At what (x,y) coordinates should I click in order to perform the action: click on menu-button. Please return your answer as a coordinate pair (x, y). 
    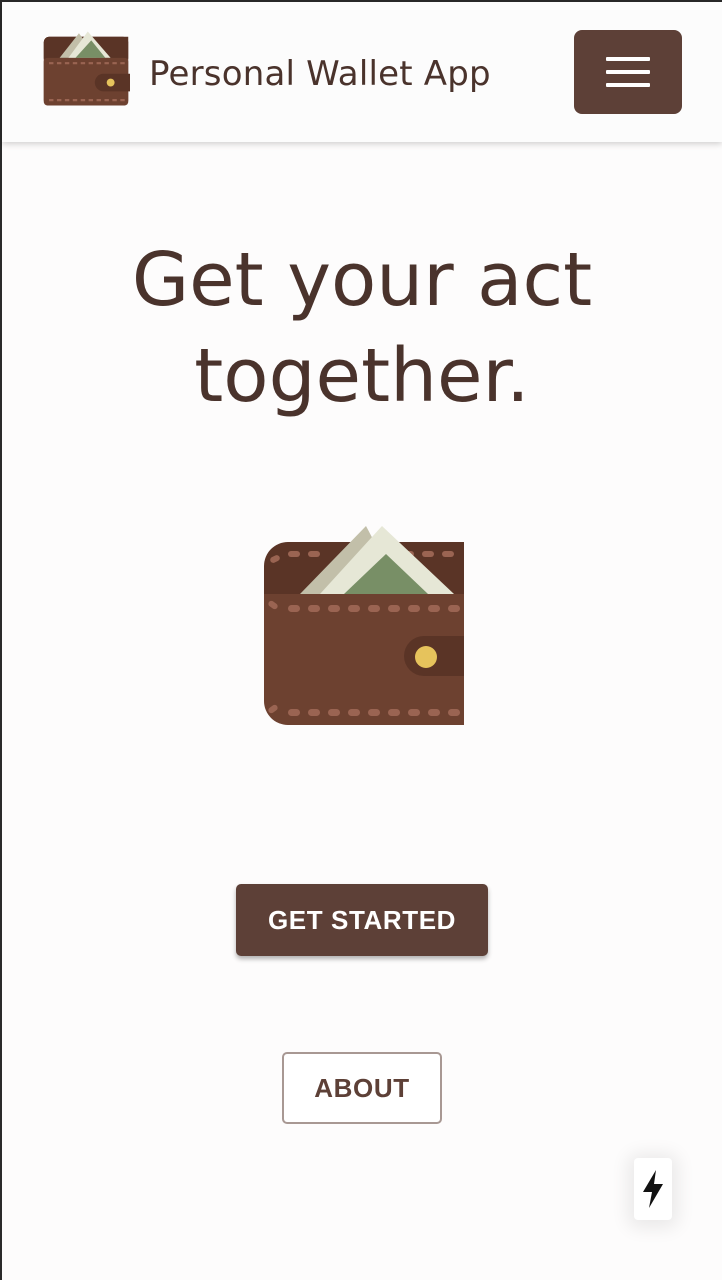
    Looking at the image, I should click on (628, 72).